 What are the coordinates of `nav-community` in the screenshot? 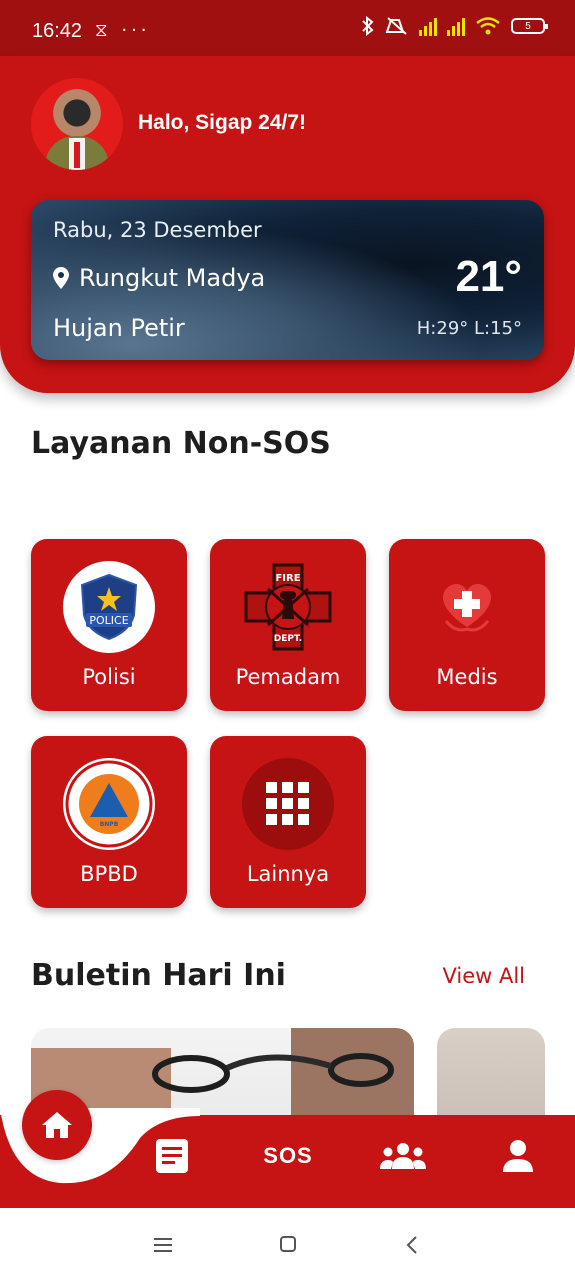 It's located at (403, 1156).